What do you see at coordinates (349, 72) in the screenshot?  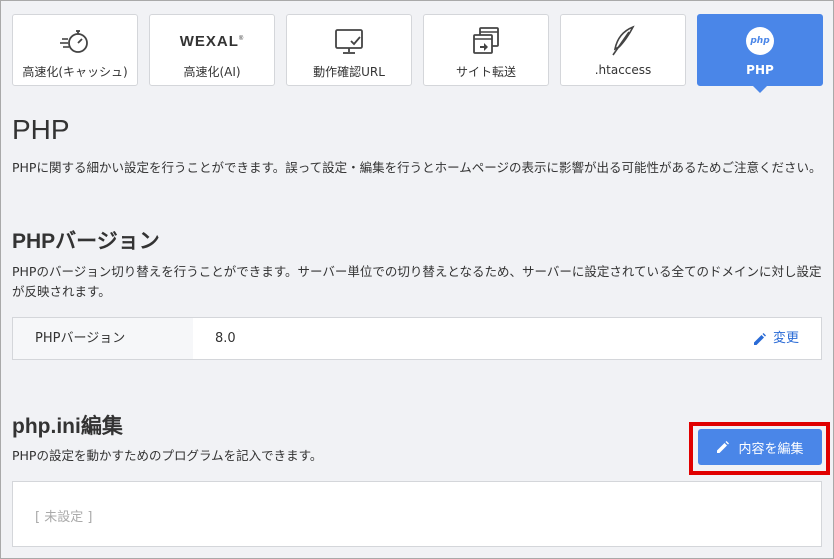 I see `tab-label: 動作確認URL` at bounding box center [349, 72].